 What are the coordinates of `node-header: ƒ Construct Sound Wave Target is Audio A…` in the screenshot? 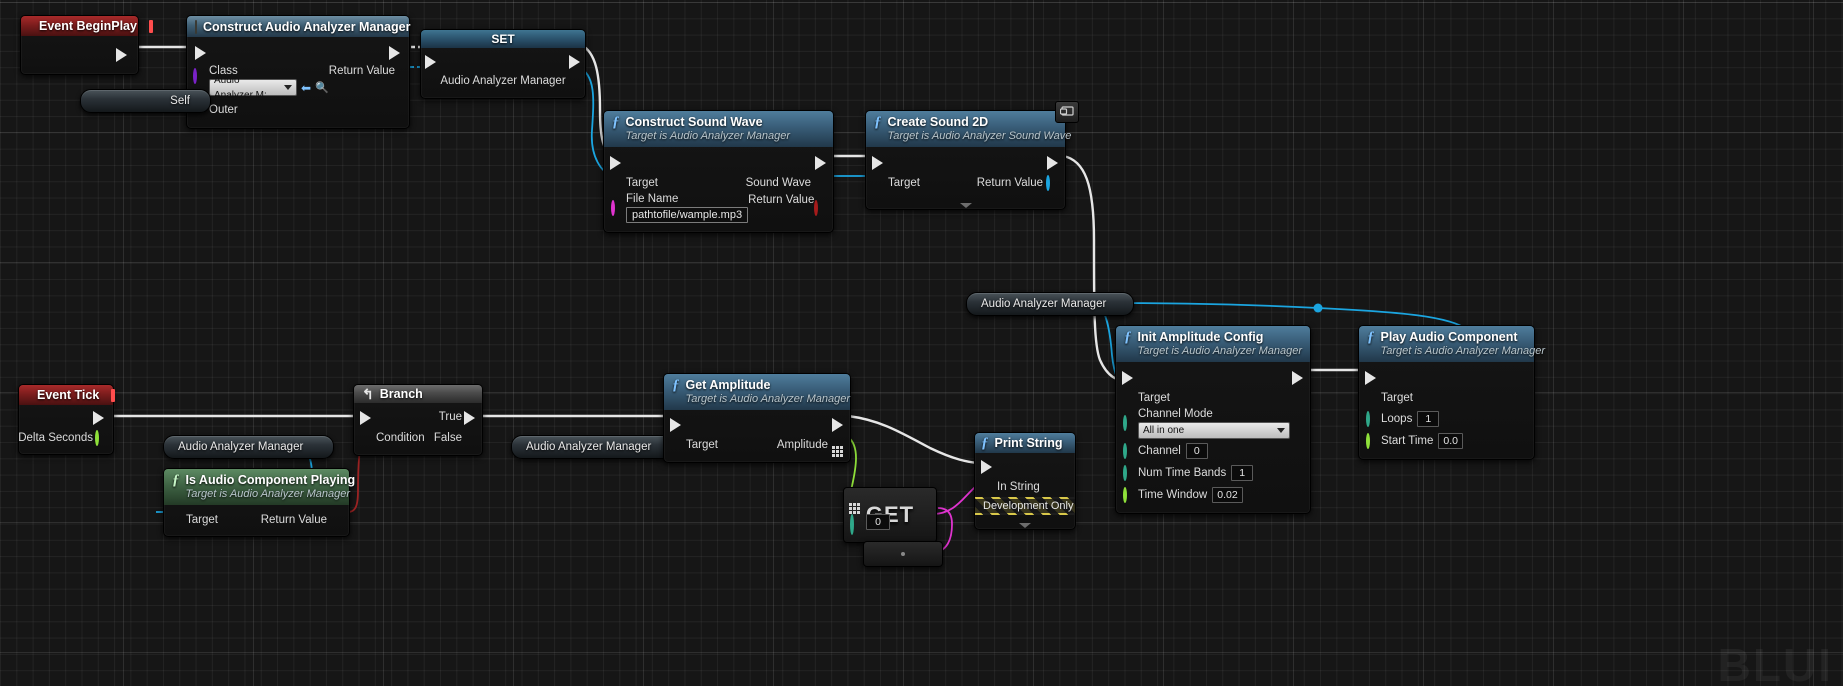 It's located at (718, 129).